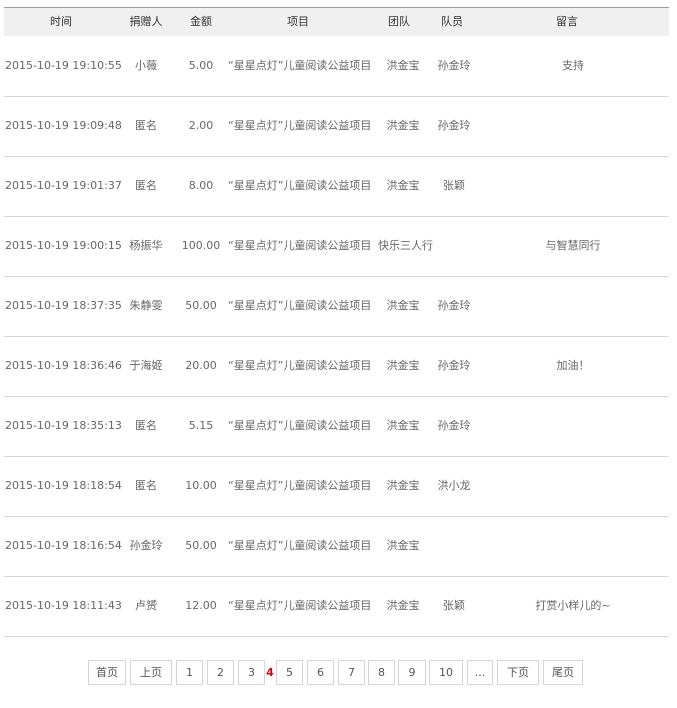 The width and height of the screenshot is (677, 708). I want to click on first-page-button: 首页, so click(107, 672).